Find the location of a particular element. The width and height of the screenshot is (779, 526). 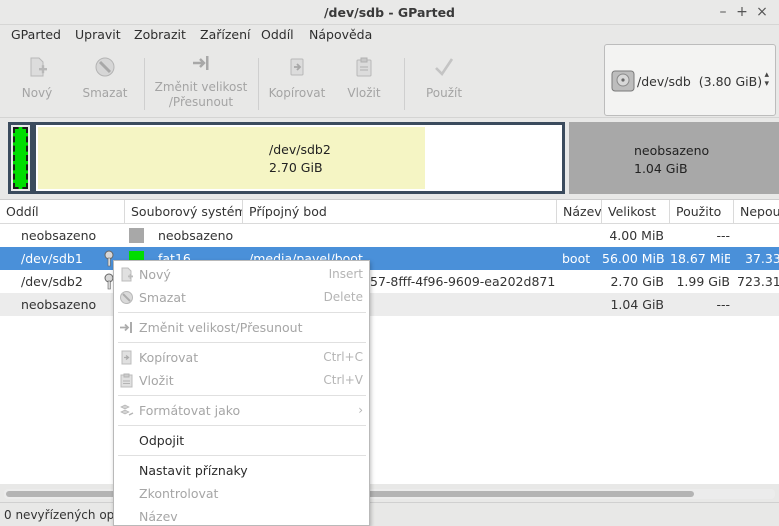

diskmap-partition-sdb2: /dev/sdb2 2.70 GiB is located at coordinates (299, 158).